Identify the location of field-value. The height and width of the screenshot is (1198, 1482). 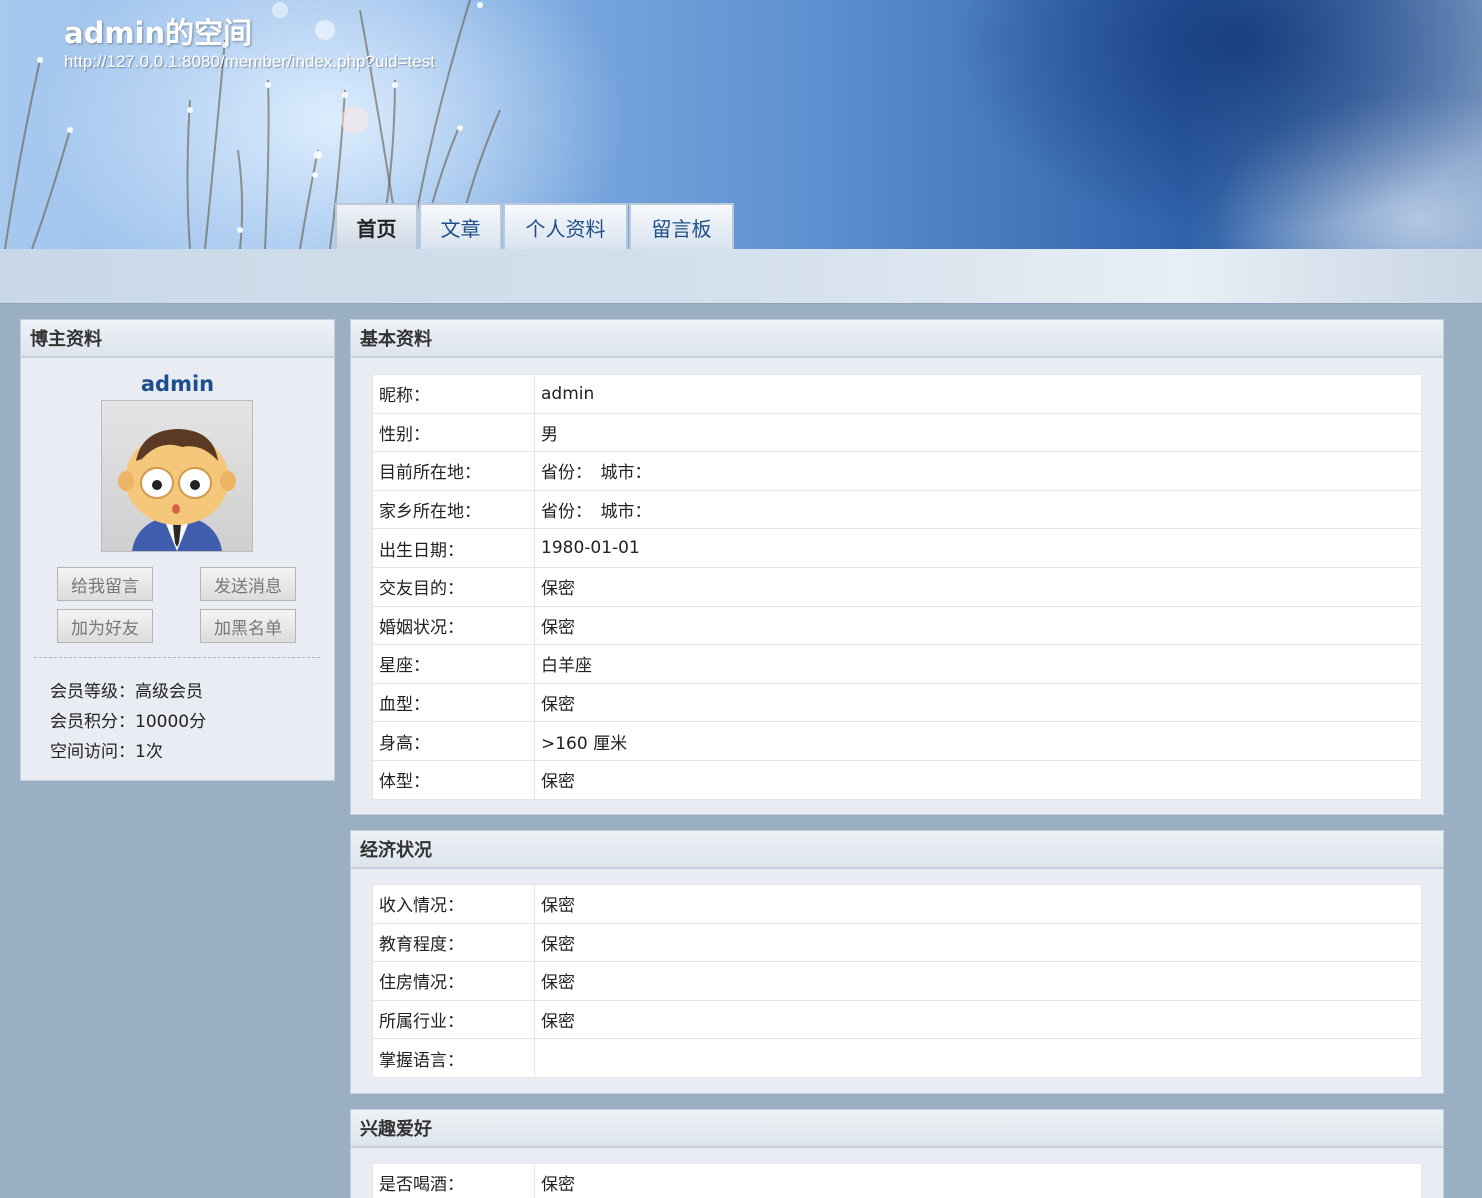
(978, 1058).